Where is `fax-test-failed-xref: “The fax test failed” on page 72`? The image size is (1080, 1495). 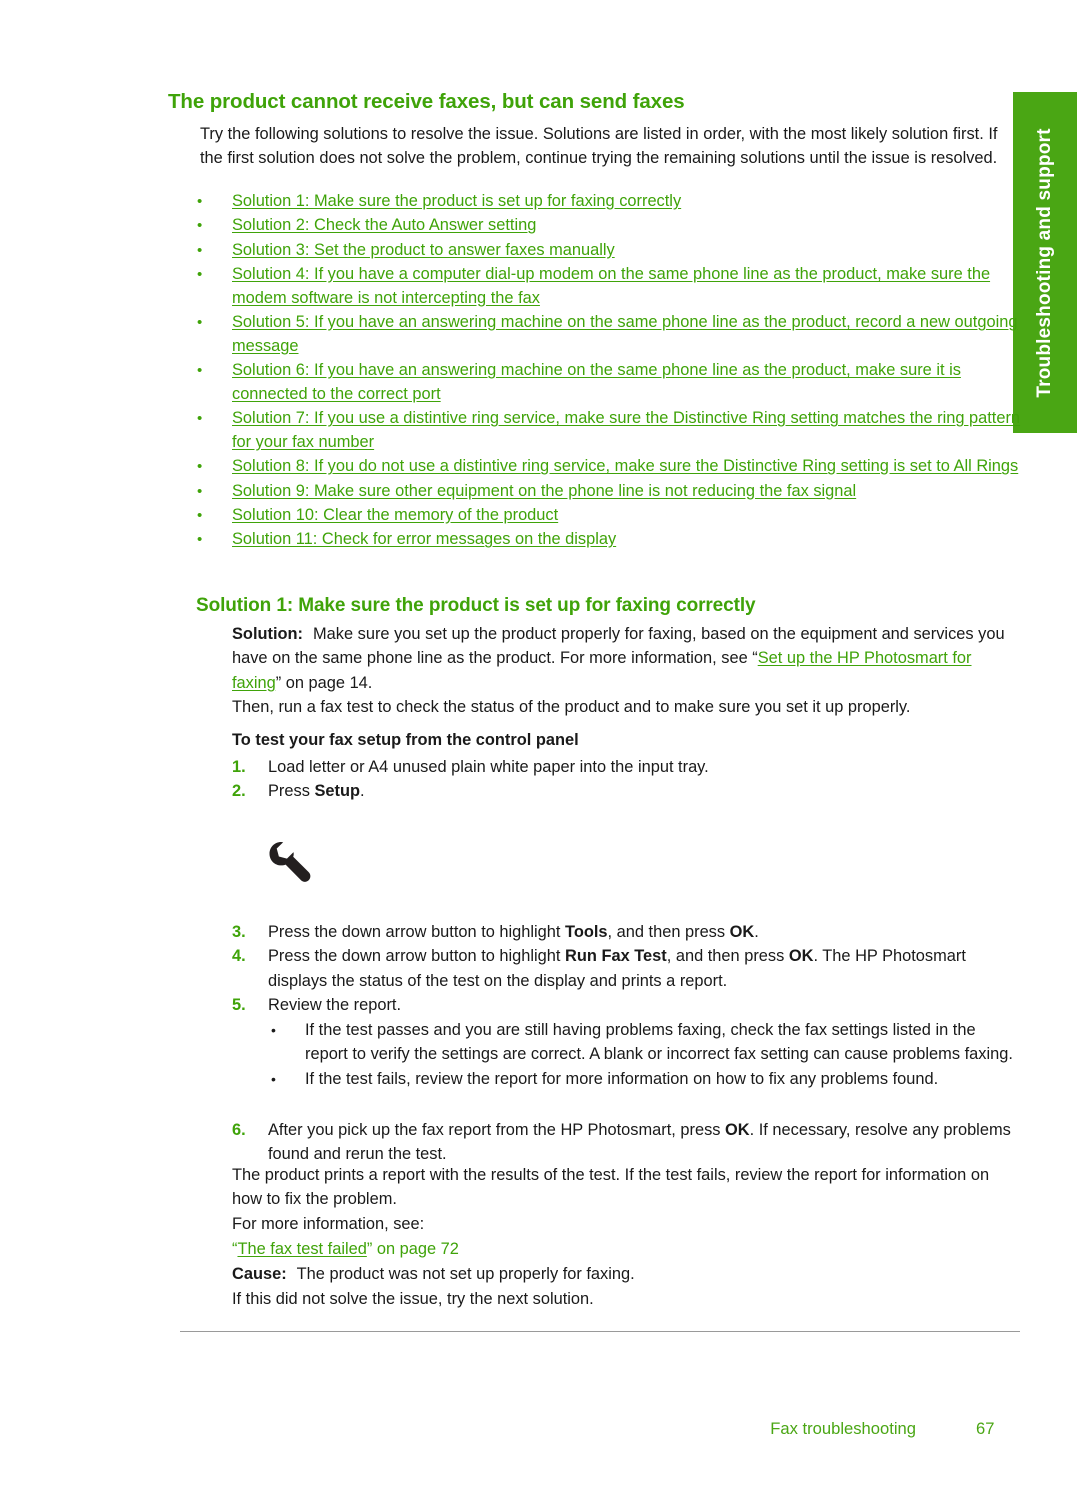 fax-test-failed-xref: “The fax test failed” on page 72 is located at coordinates (627, 1249).